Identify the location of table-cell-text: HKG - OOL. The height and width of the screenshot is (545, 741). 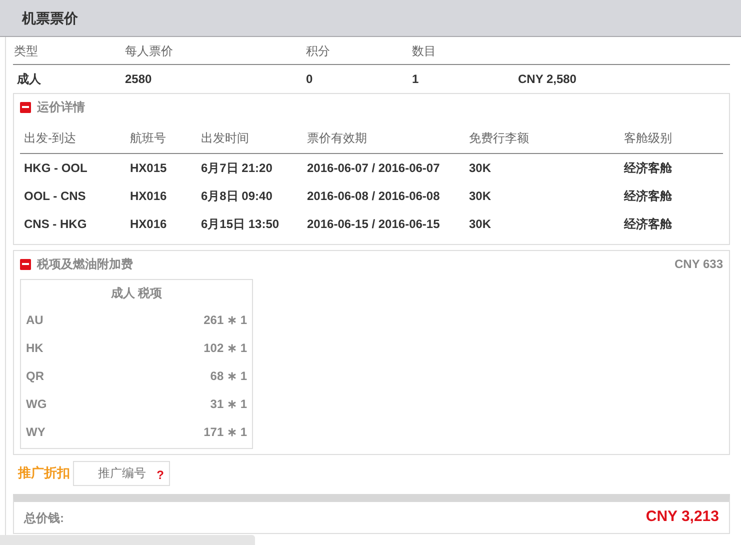
(56, 168).